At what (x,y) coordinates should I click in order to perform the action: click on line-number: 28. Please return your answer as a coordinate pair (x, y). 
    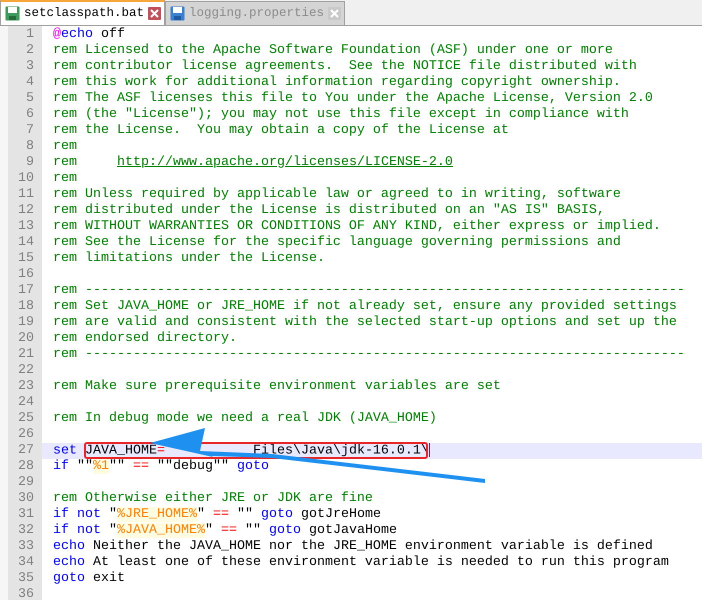
    Looking at the image, I should click on (26, 467).